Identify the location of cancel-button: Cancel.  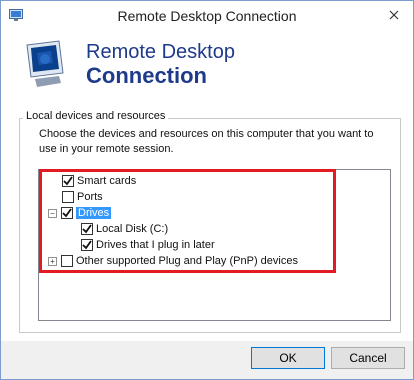
(368, 358).